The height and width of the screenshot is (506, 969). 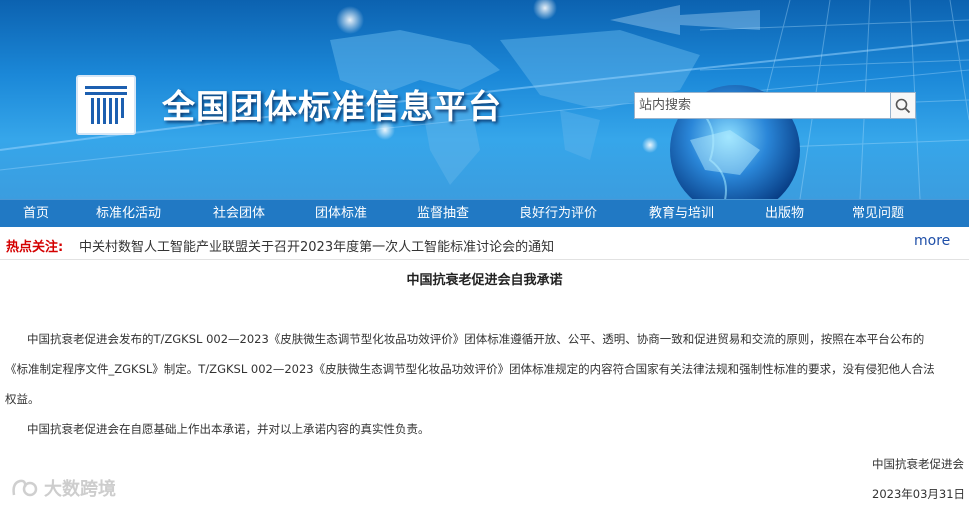 I want to click on page-title: 中国抗衰老促进会自我承诺, so click(x=484, y=280).